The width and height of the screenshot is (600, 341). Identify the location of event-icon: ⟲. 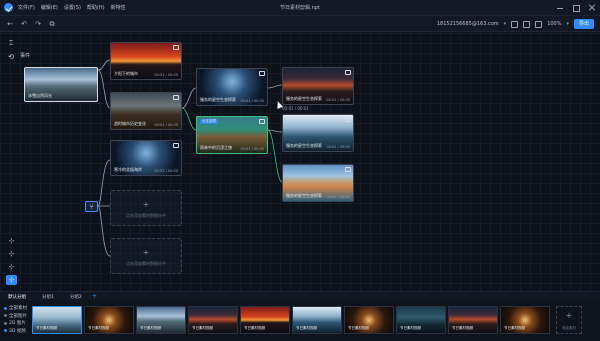
(11, 57).